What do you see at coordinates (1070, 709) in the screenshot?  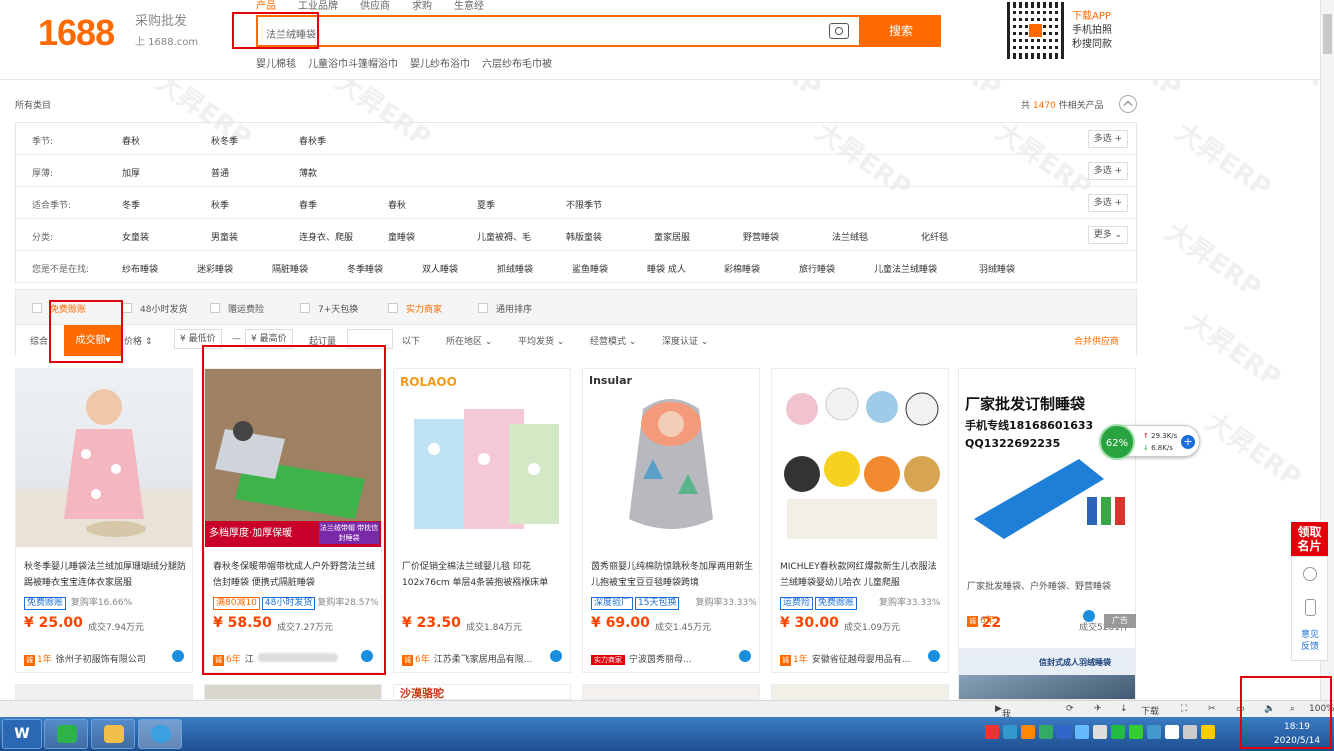 I see `refresh-icon: ⟳` at bounding box center [1070, 709].